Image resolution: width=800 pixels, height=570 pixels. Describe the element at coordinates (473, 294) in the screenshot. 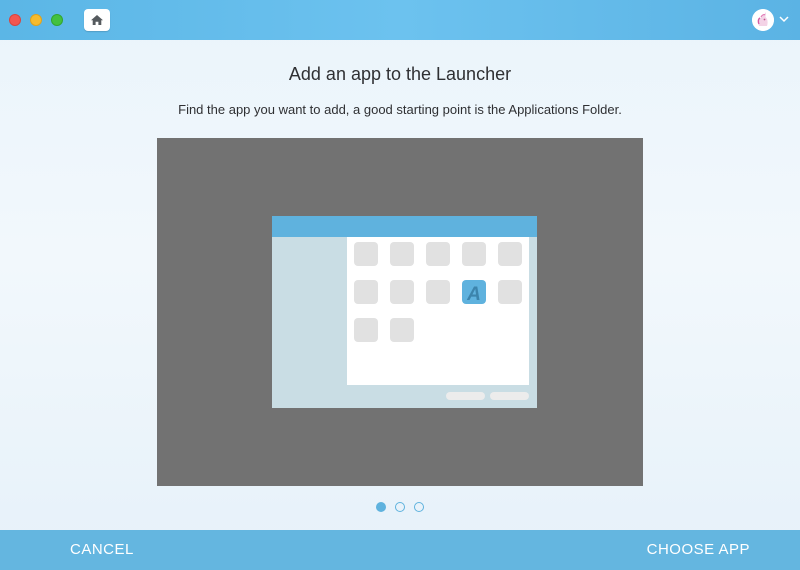

I see `highlighted-app-letter: A` at that location.